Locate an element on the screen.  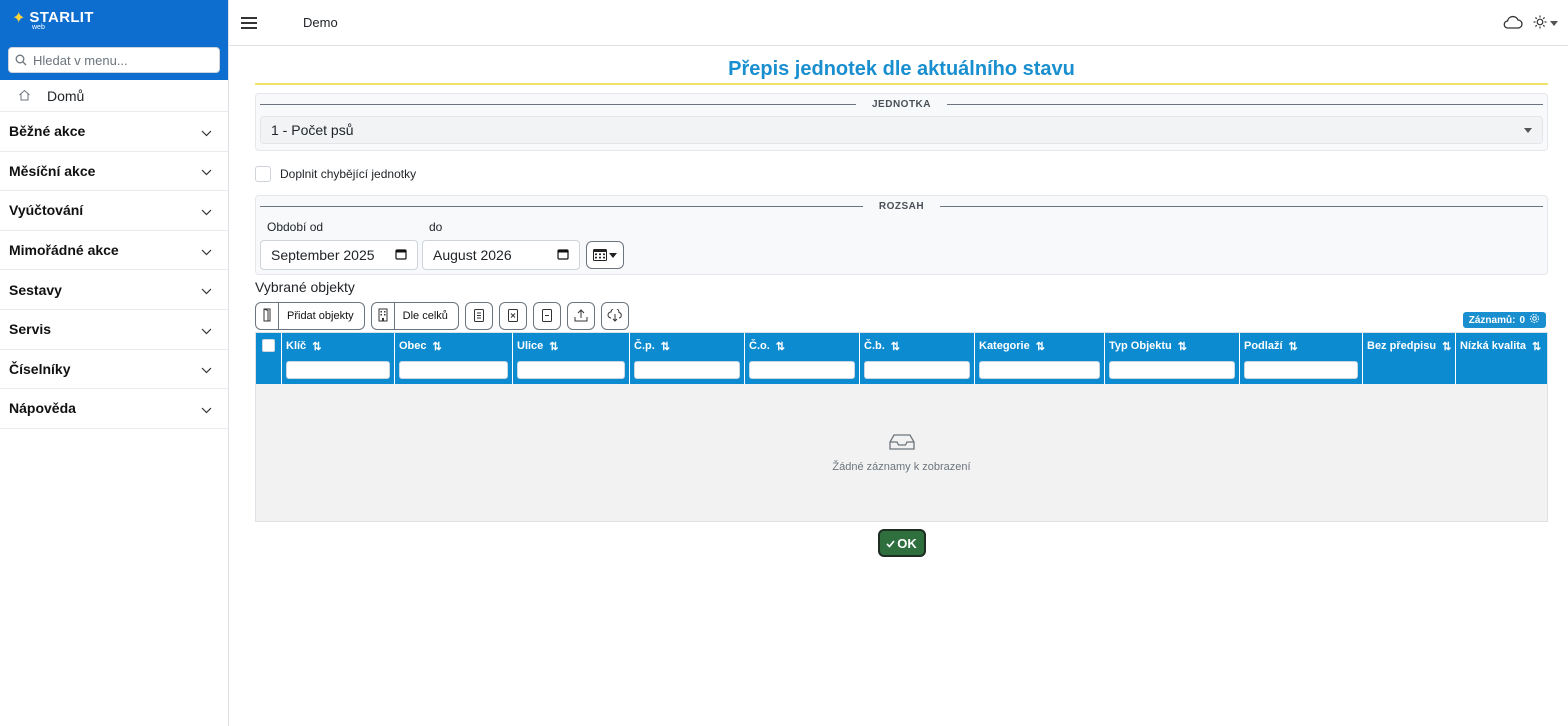
records-count-badge: Záznamů: 0 is located at coordinates (1504, 320).